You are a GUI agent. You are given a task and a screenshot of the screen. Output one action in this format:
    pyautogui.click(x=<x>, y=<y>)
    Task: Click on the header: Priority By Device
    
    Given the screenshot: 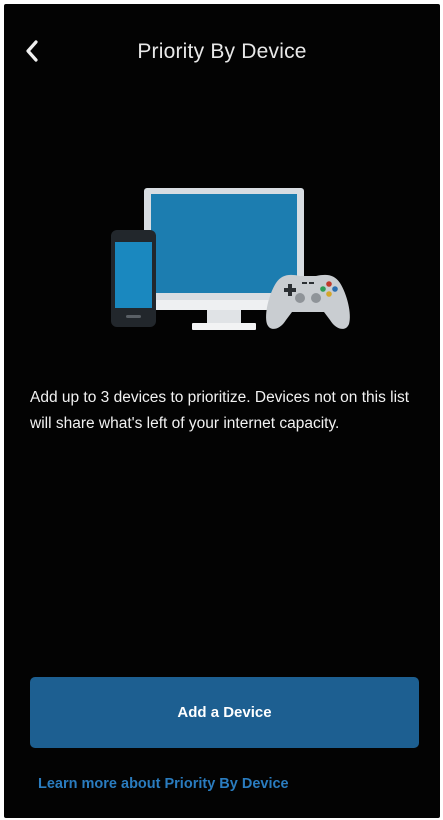 What is the action you would take?
    pyautogui.click(x=222, y=44)
    